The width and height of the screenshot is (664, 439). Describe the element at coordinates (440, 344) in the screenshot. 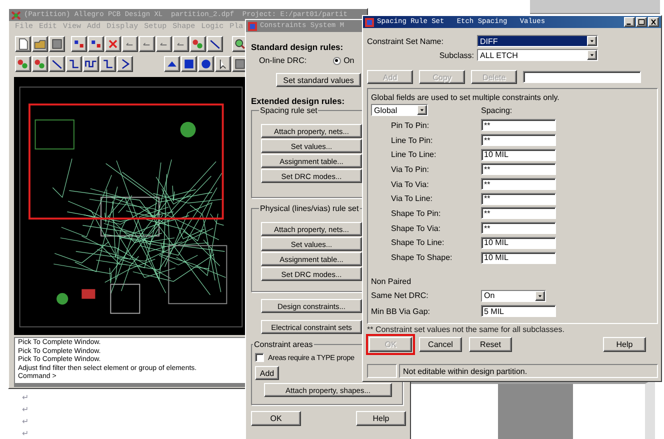

I see `dialog-button: Cancel` at that location.